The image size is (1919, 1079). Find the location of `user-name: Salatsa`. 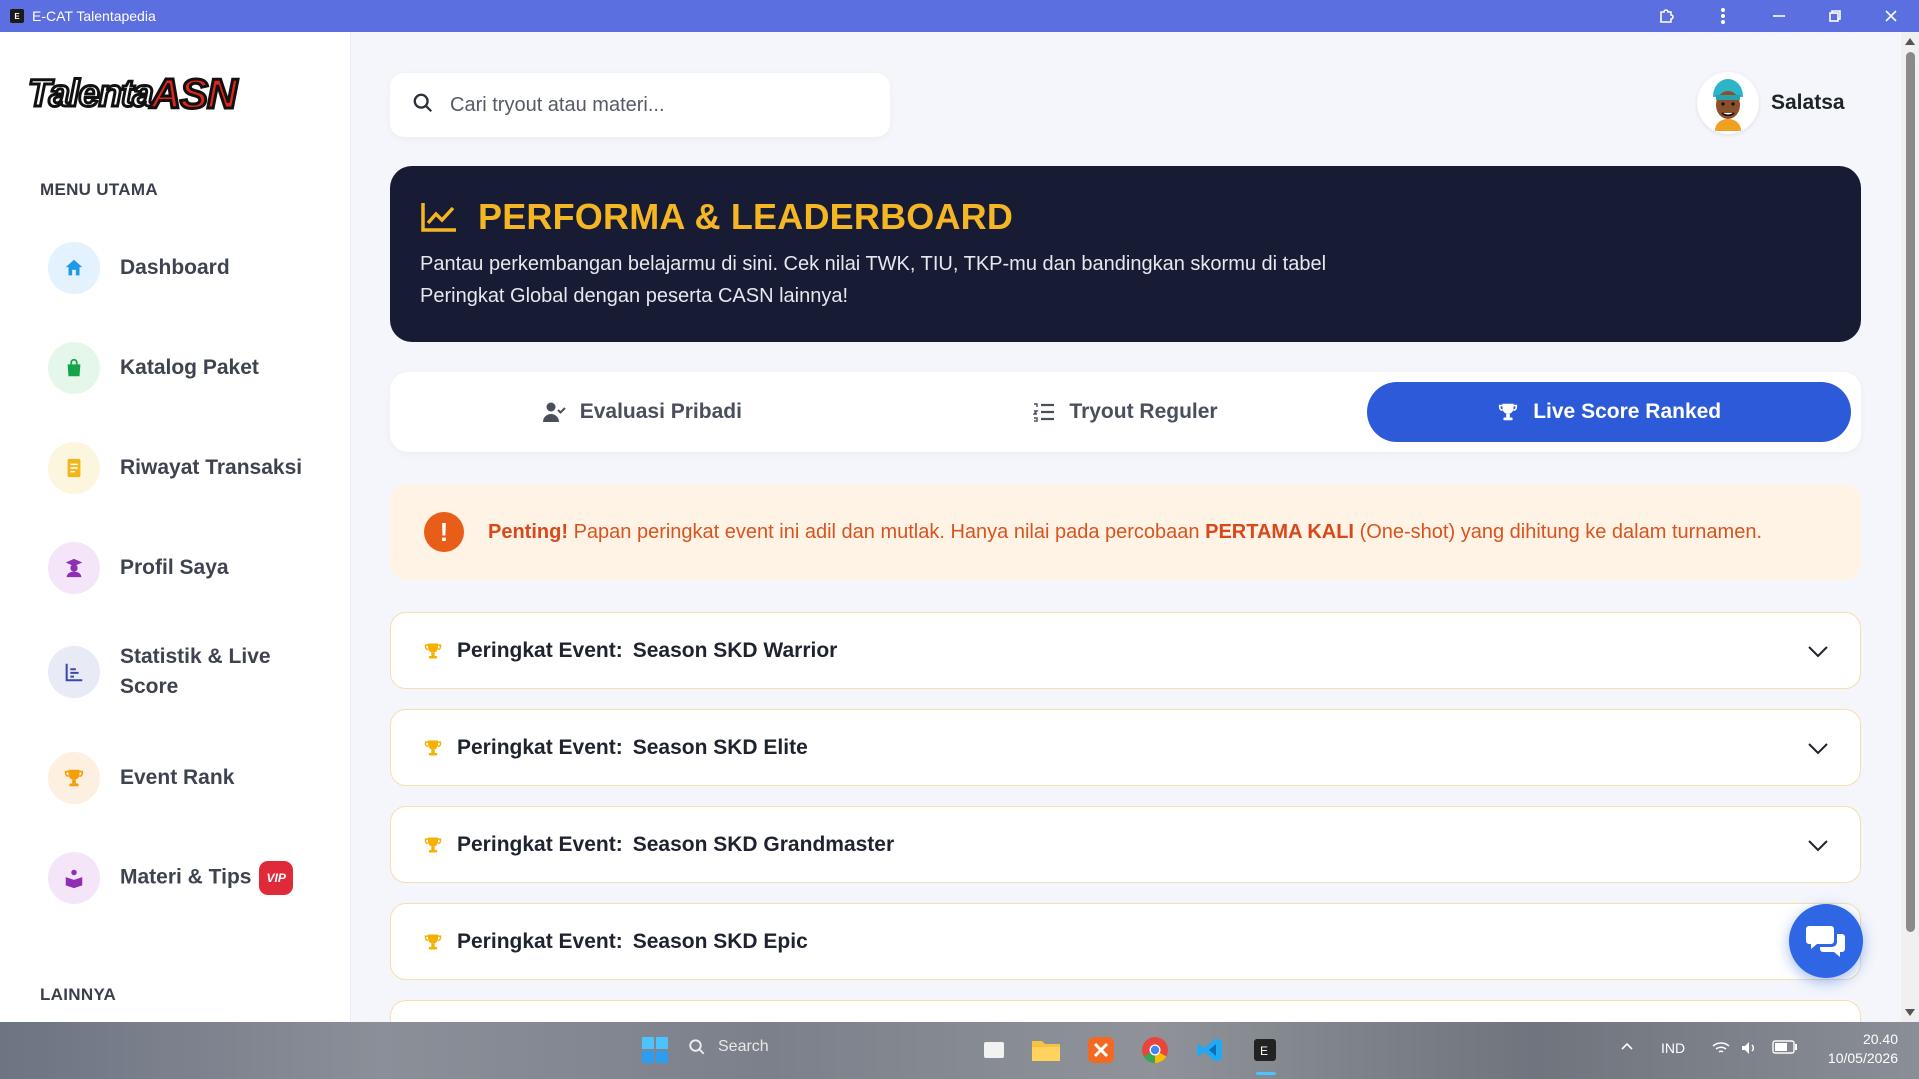

user-name: Salatsa is located at coordinates (1808, 102).